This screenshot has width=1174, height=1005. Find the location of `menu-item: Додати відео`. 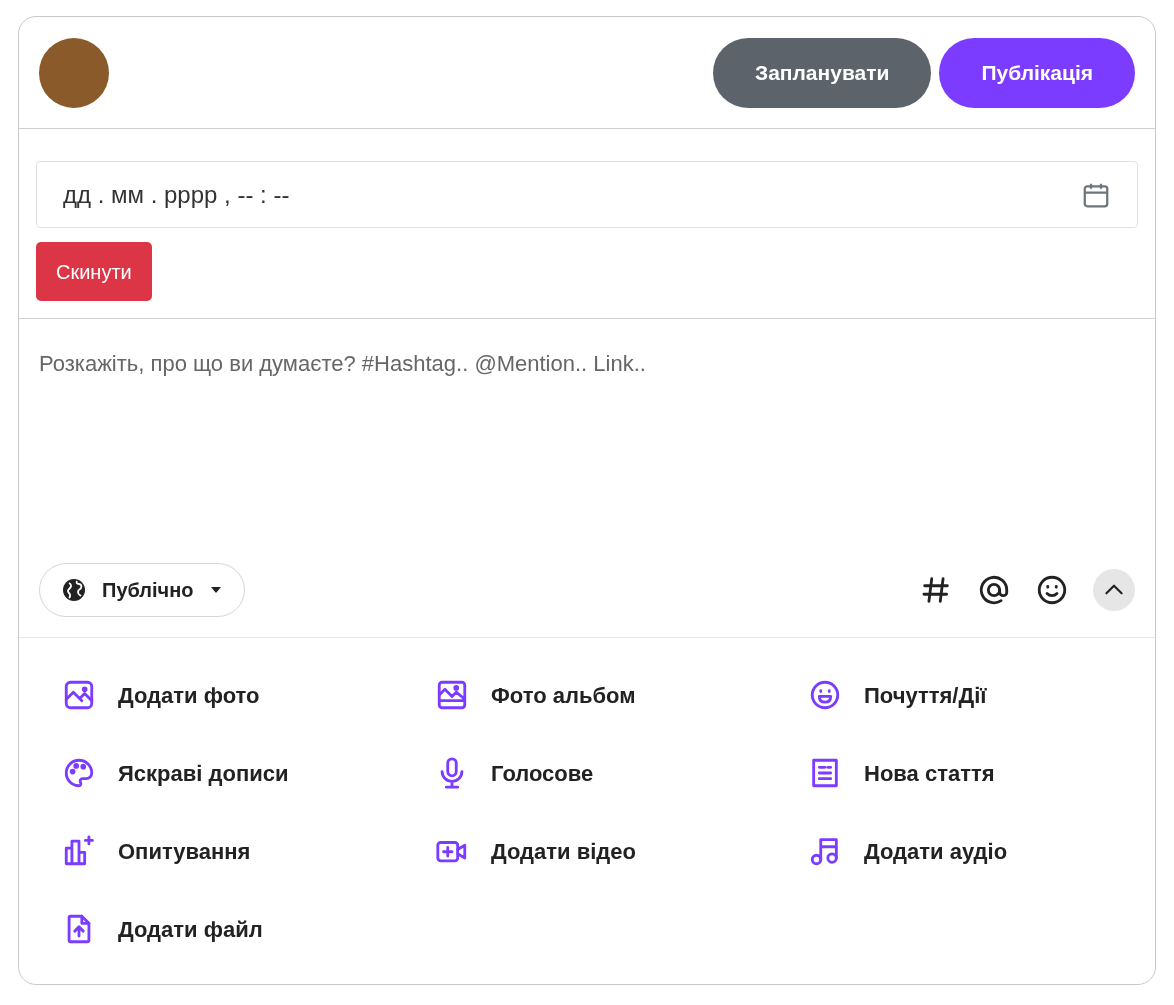

menu-item: Додати відео is located at coordinates (621, 851).